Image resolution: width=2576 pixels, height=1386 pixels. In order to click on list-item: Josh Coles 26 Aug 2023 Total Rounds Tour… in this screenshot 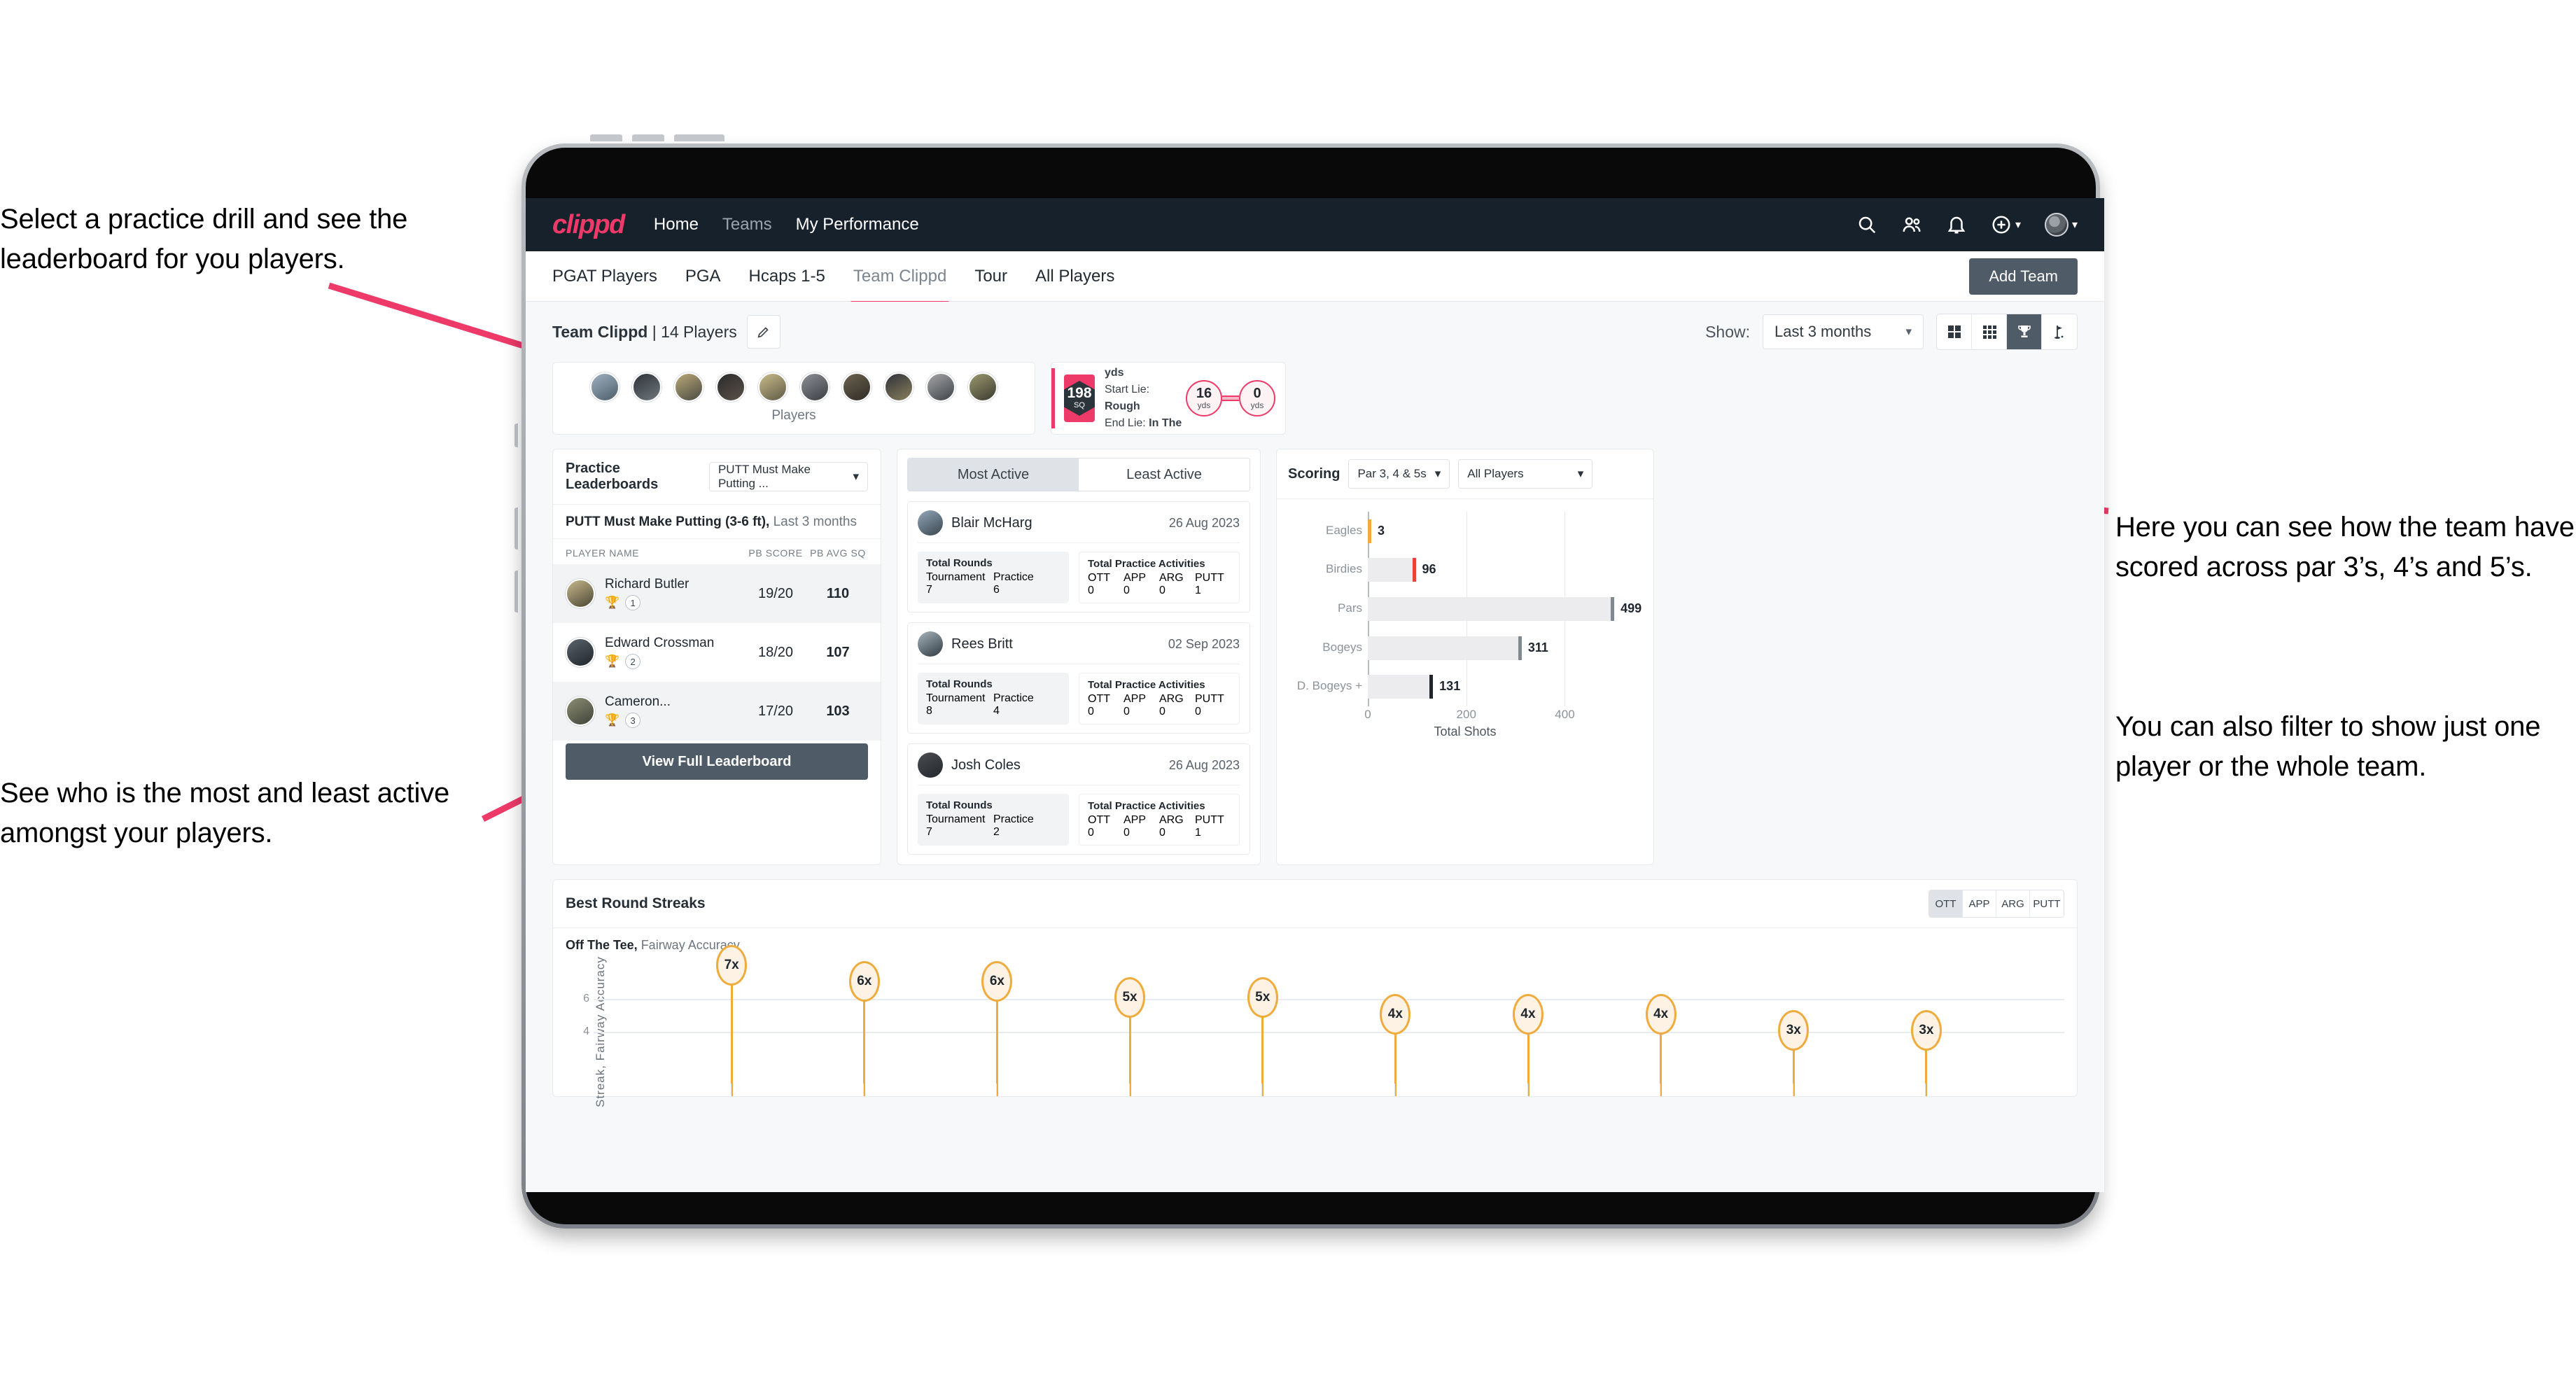, I will do `click(1078, 799)`.